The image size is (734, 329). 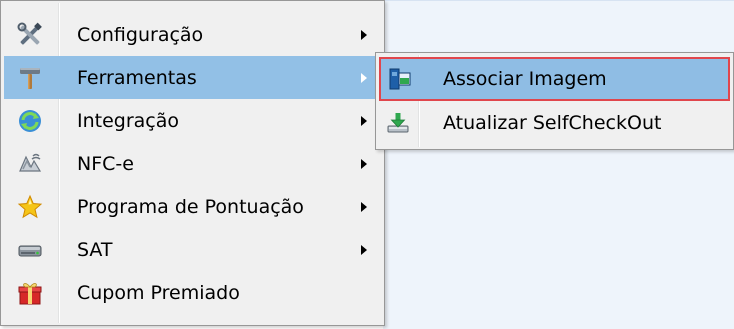 I want to click on menu-item-label: Programa de Pontuação, so click(x=190, y=206).